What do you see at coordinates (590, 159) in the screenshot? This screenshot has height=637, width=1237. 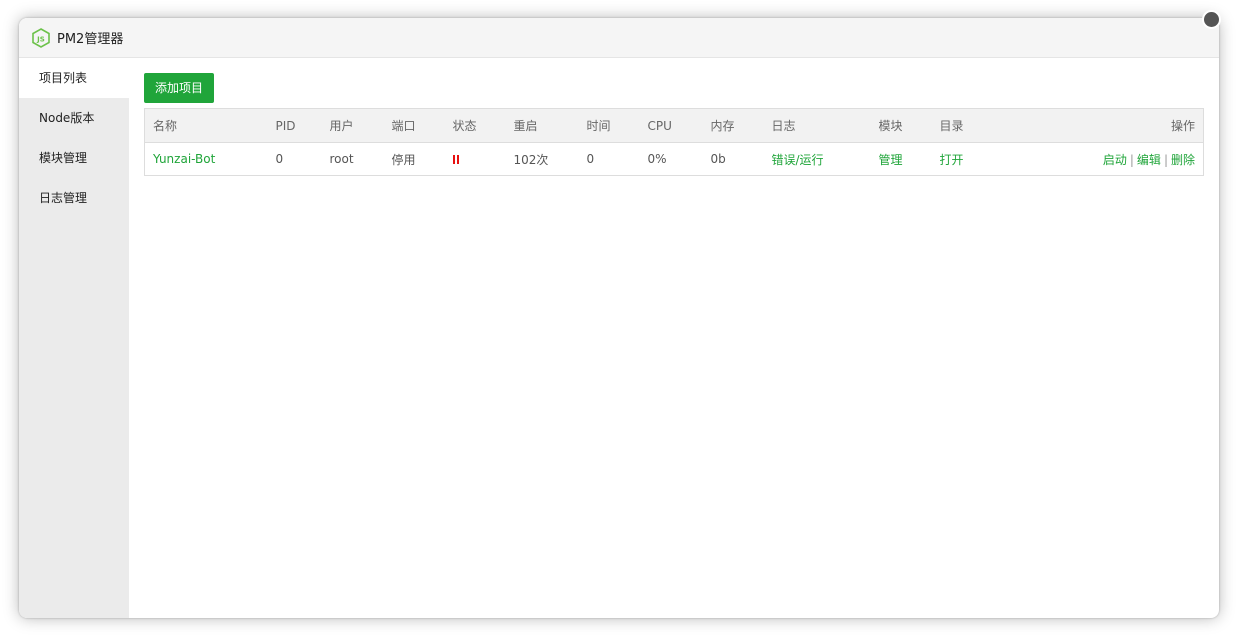 I see `time-cell: 0` at bounding box center [590, 159].